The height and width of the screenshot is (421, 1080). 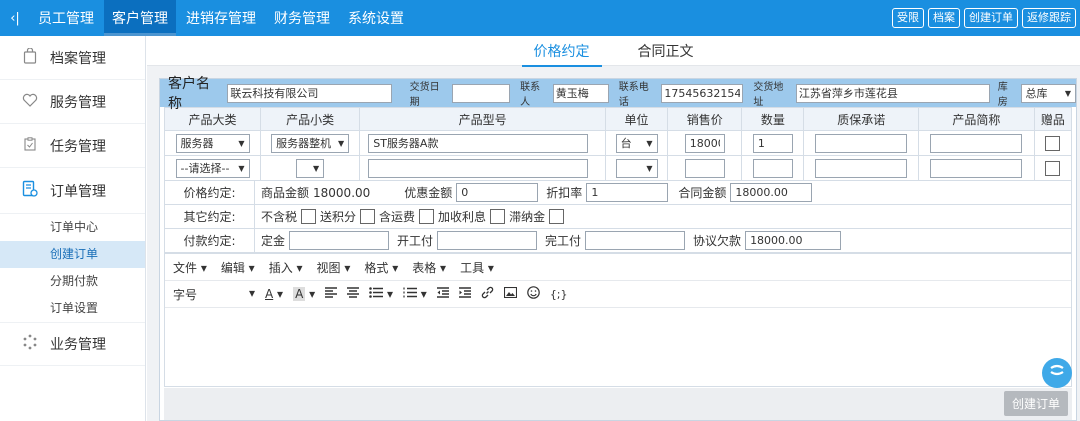 What do you see at coordinates (1049, 18) in the screenshot?
I see `repair-tracking-button: 返修跟踪` at bounding box center [1049, 18].